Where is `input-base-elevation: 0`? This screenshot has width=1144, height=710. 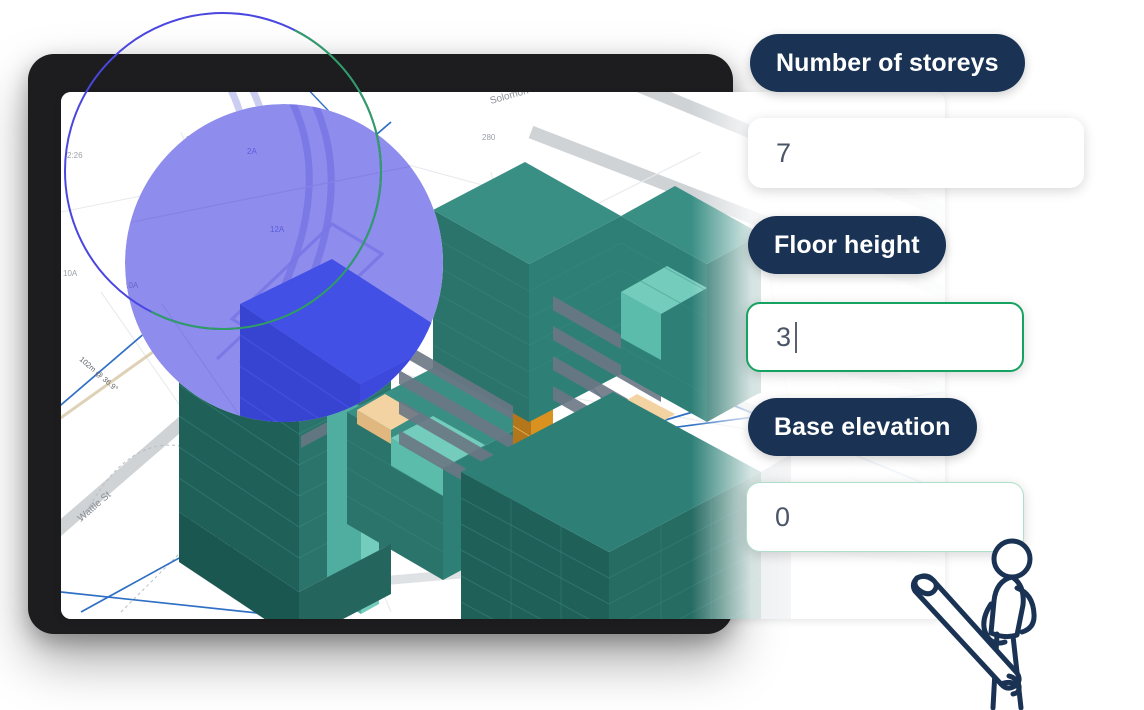
input-base-elevation: 0 is located at coordinates (885, 517).